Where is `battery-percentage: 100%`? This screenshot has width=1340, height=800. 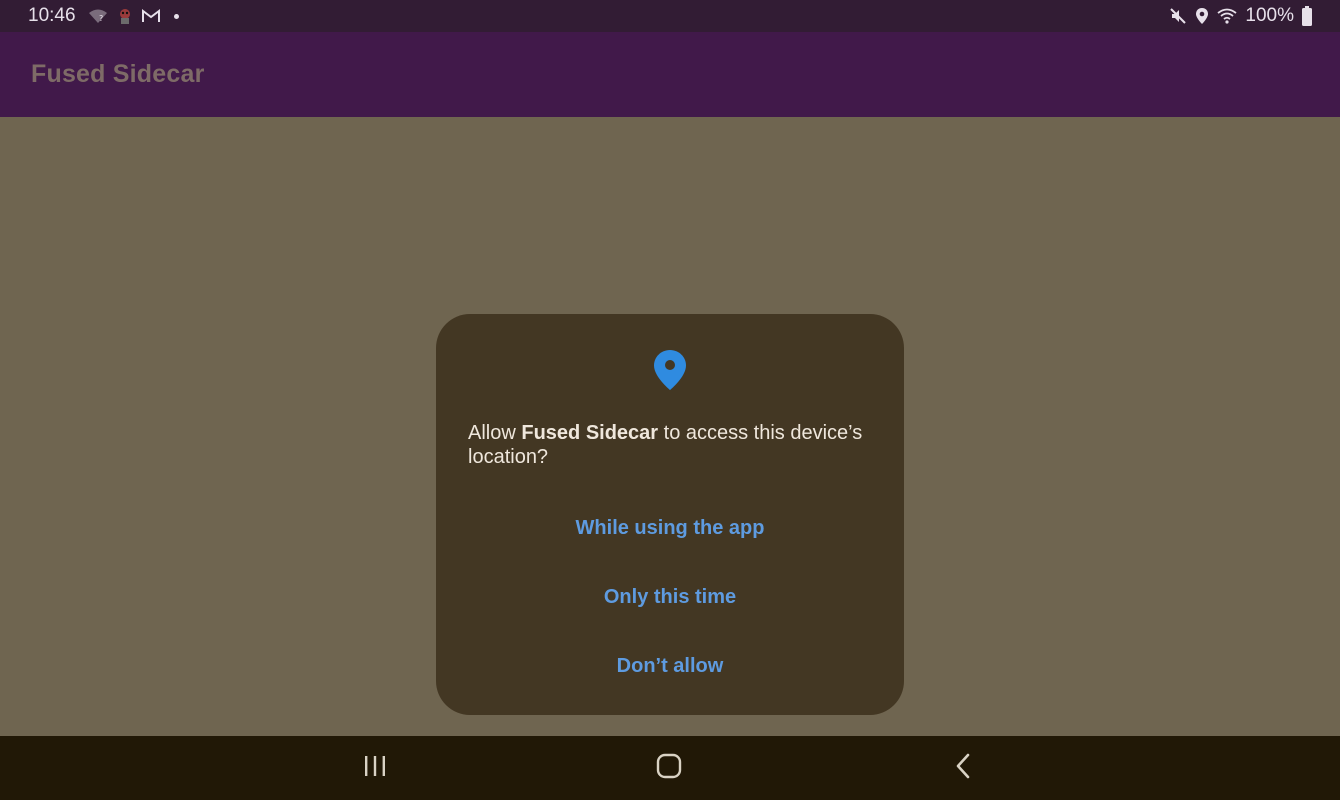
battery-percentage: 100% is located at coordinates (1269, 15).